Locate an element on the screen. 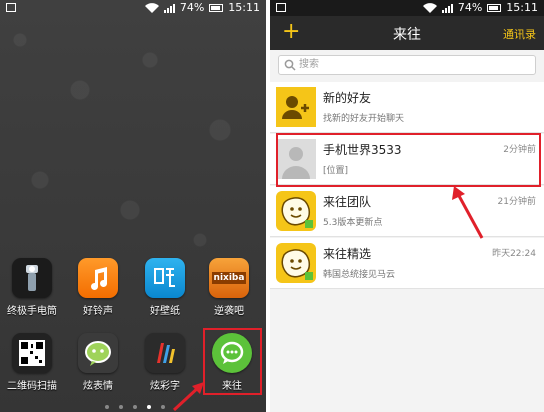 The image size is (544, 412). title-bar: + 来往 通讯录 is located at coordinates (407, 33).